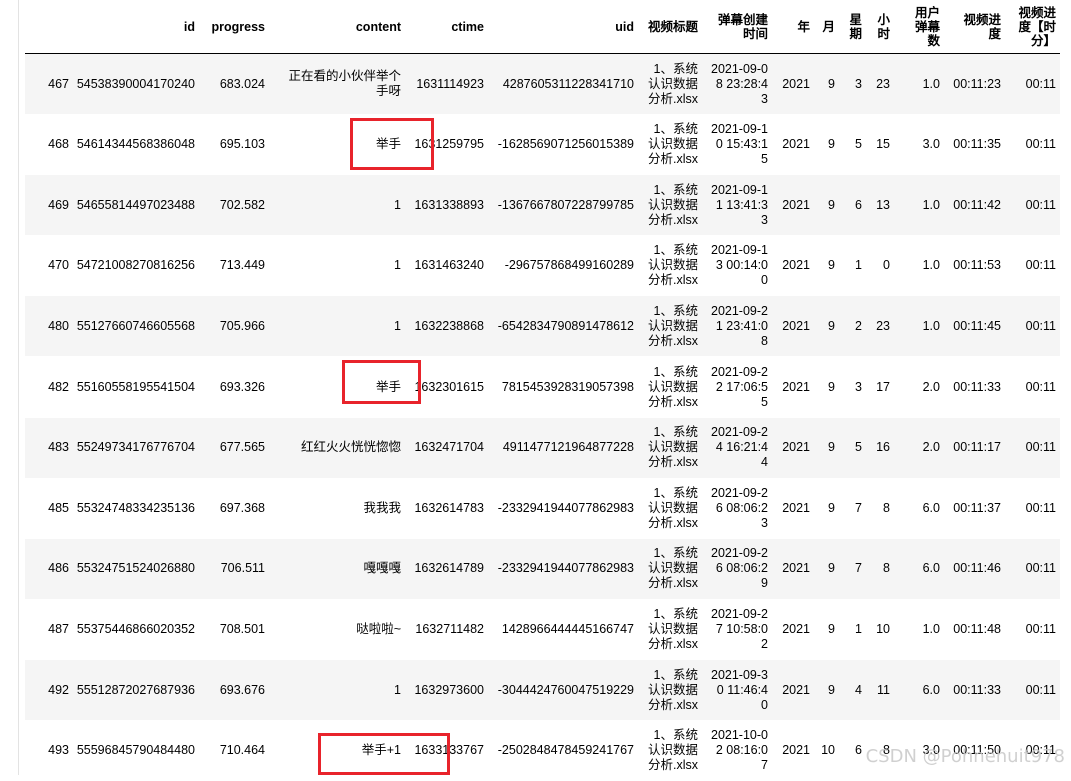 This screenshot has width=1071, height=781. Describe the element at coordinates (135, 447) in the screenshot. I see `cell-id: 55249734176776704` at that location.